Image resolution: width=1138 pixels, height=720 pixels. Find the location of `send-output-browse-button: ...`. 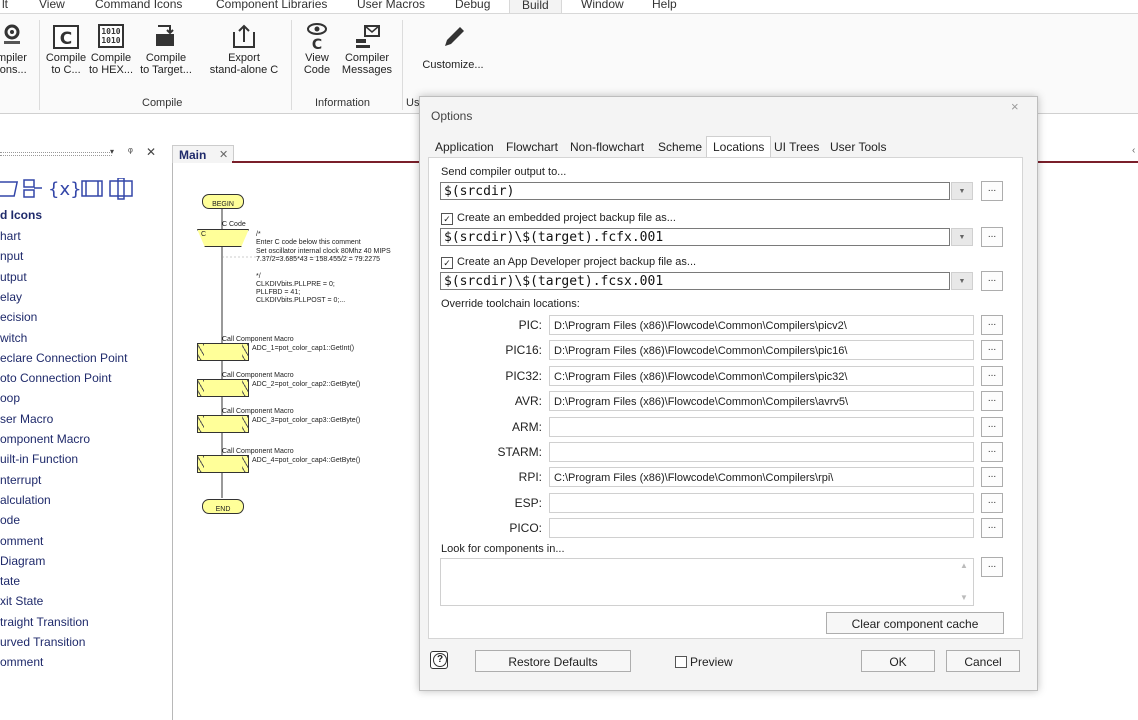

send-output-browse-button: ... is located at coordinates (992, 191).